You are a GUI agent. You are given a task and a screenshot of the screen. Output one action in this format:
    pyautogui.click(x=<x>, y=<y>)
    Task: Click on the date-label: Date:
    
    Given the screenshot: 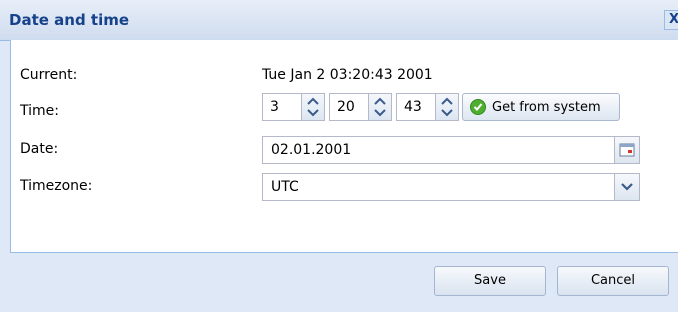 What is the action you would take?
    pyautogui.click(x=39, y=149)
    